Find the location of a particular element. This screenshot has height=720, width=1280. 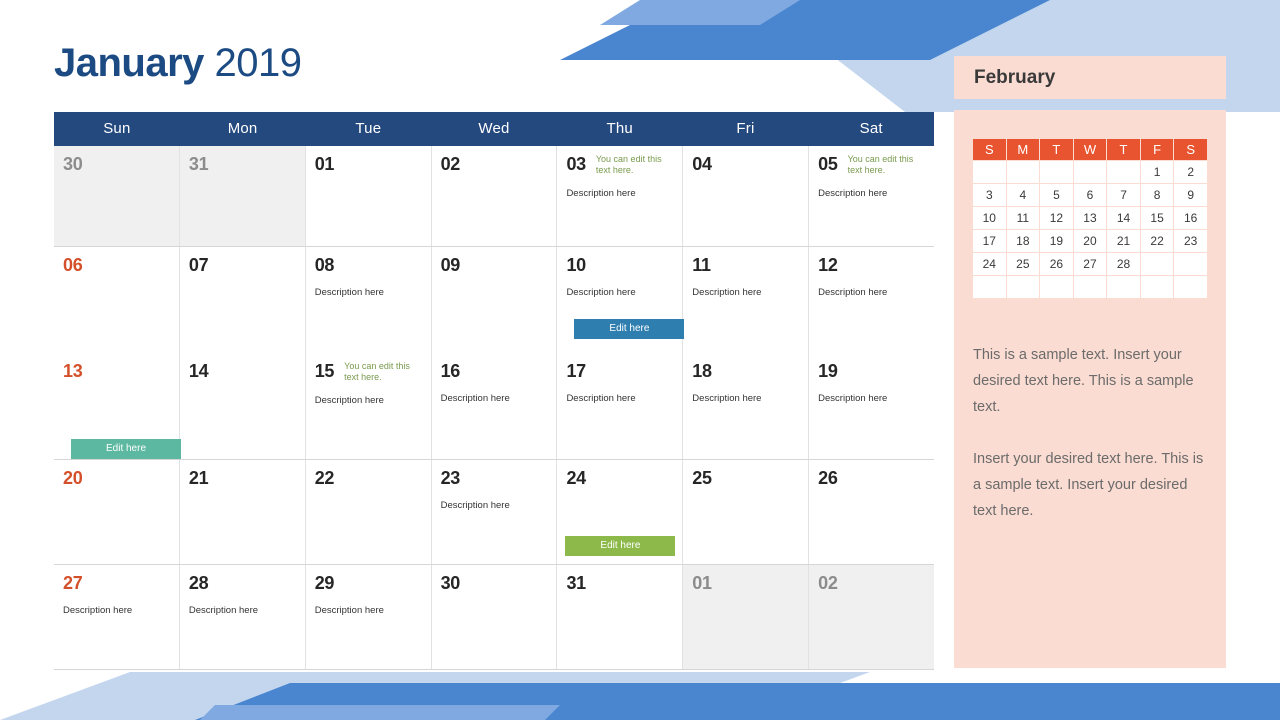

mini-day-cell: 27 is located at coordinates (1090, 264).